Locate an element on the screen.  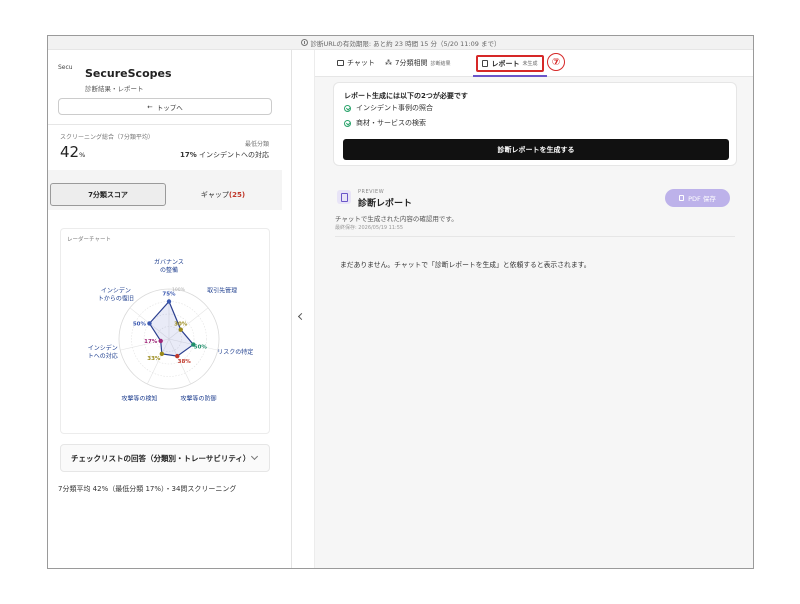
report-preview-icon is located at coordinates (344, 197).